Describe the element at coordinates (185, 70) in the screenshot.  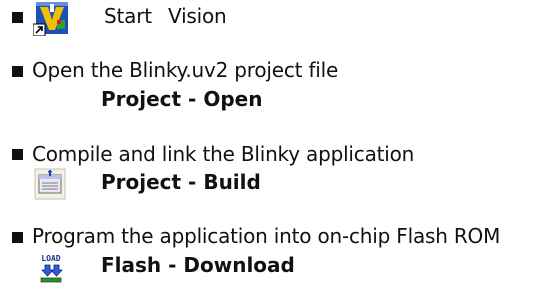
I see `step-2-text: Open the Blinky.uv2 project file` at that location.